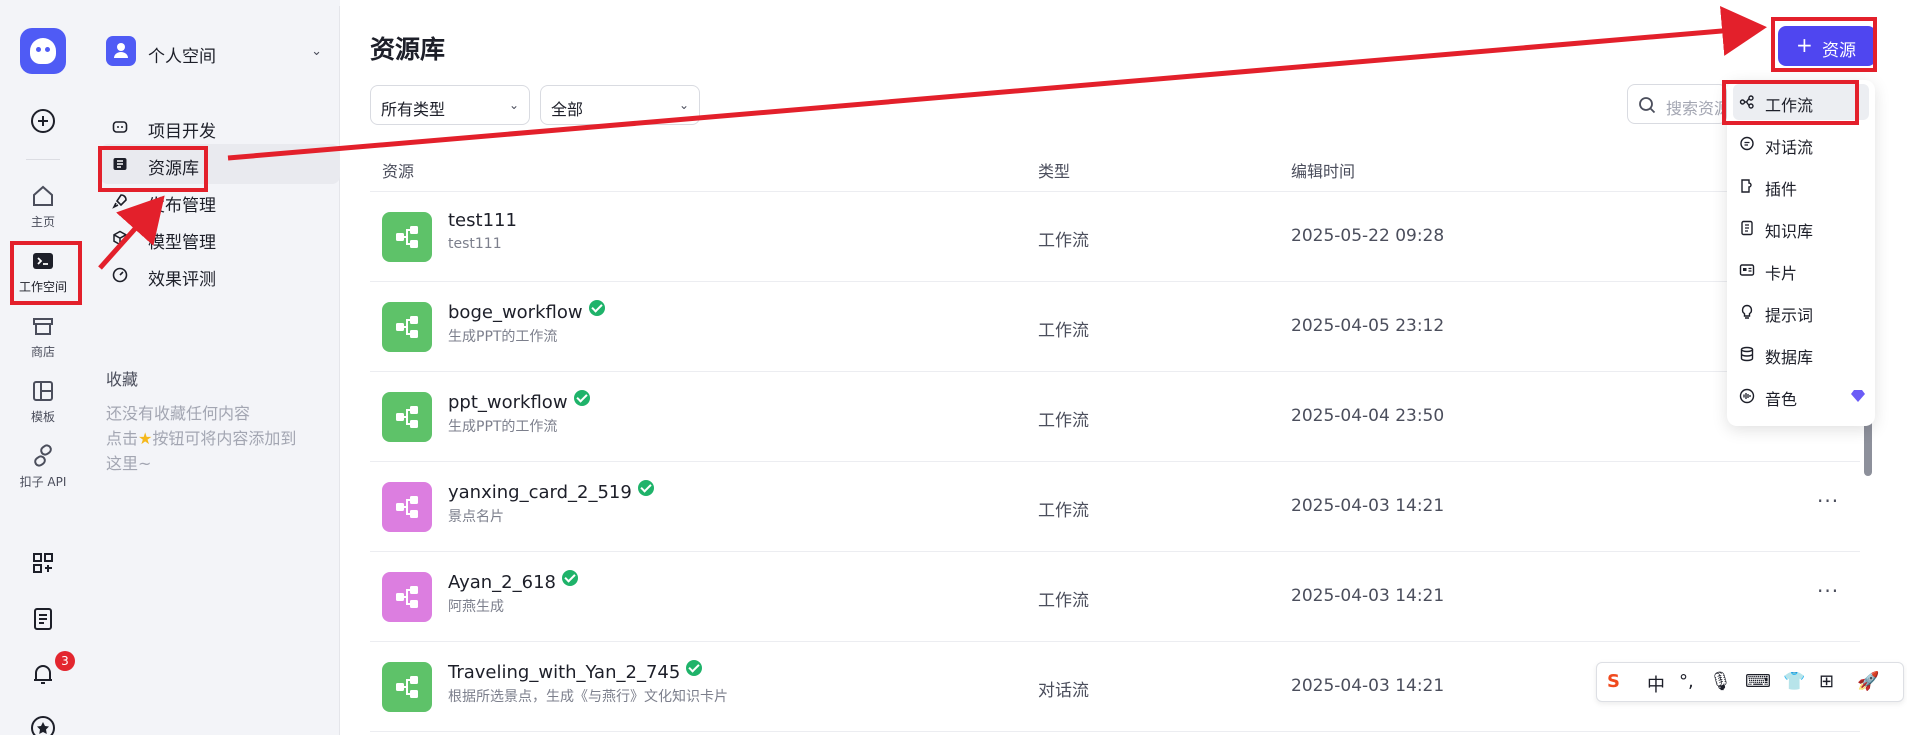 The image size is (1907, 735). I want to click on document-icon, so click(43, 619).